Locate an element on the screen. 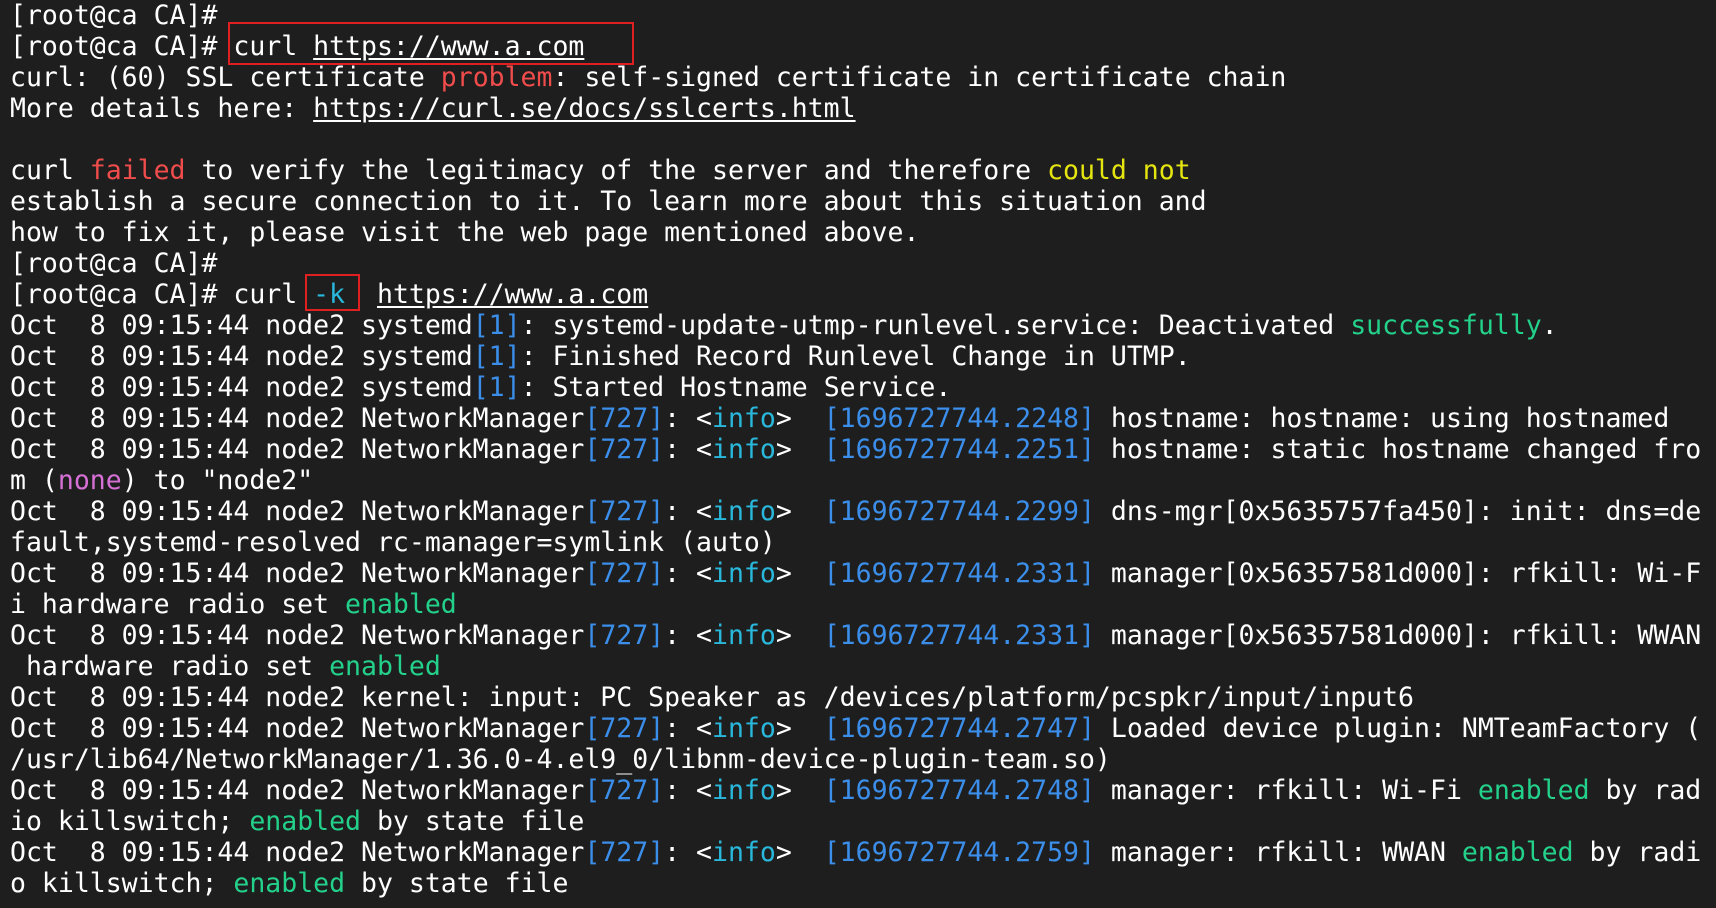 Image resolution: width=1716 pixels, height=908 pixels. terminal-line: o killswitch; enabled by state file is located at coordinates (860, 883).